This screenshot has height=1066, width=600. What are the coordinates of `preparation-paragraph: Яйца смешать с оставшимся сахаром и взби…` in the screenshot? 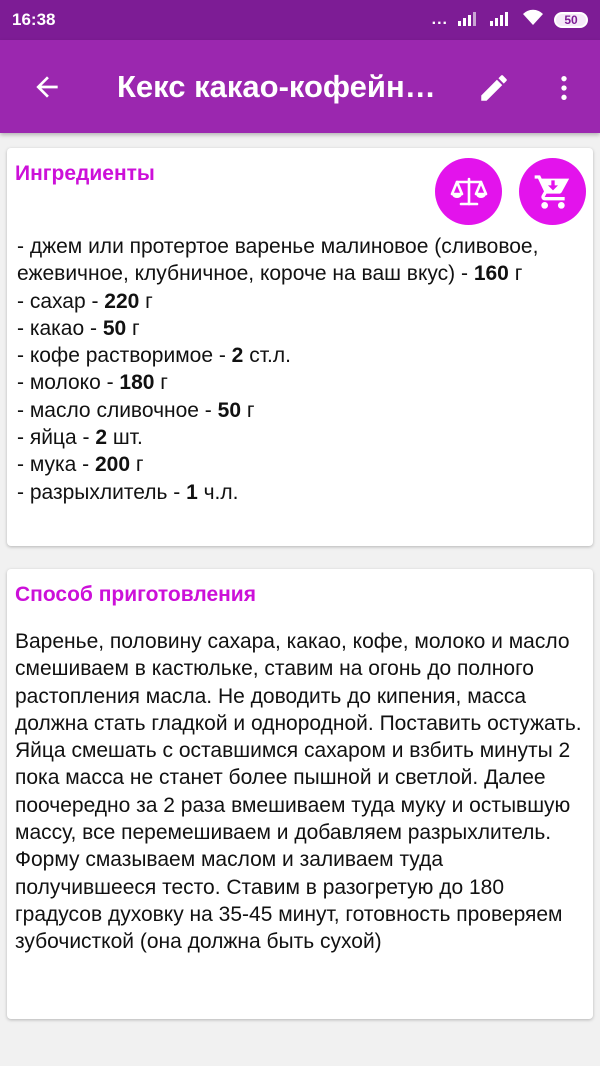 It's located at (293, 792).